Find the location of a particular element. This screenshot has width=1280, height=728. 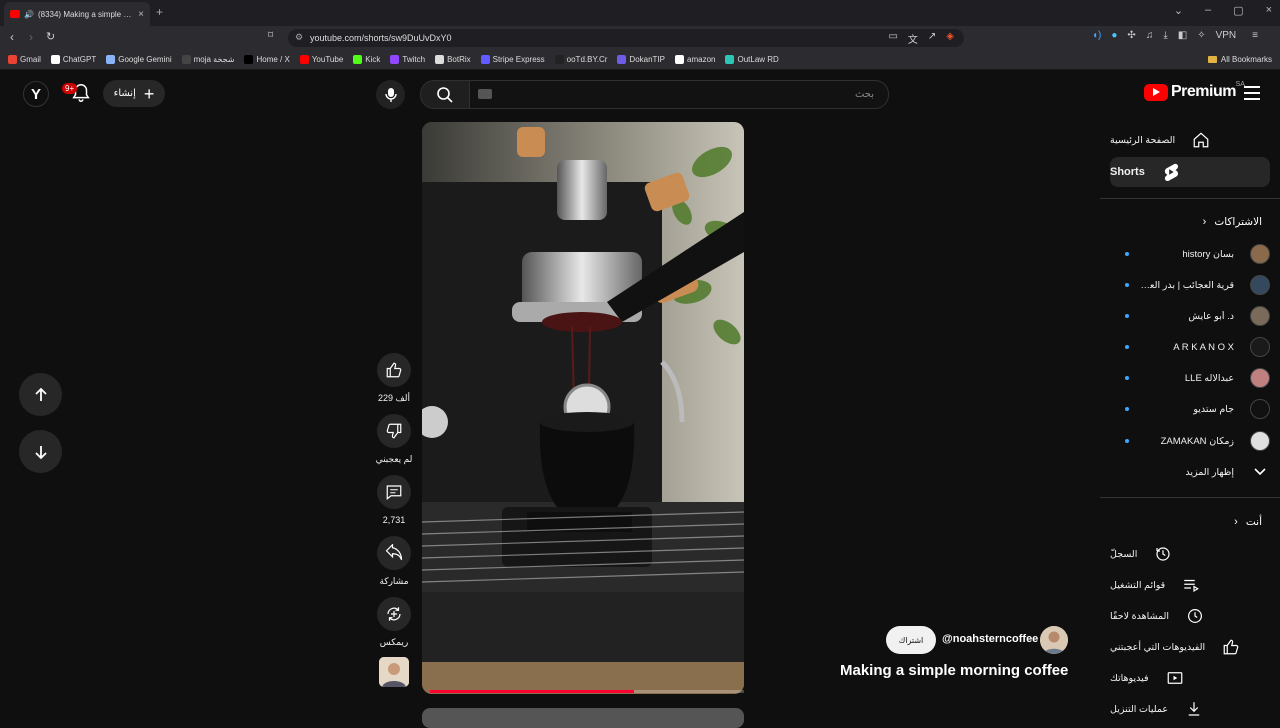

bookmark-item: DokanTIP is located at coordinates (641, 59).